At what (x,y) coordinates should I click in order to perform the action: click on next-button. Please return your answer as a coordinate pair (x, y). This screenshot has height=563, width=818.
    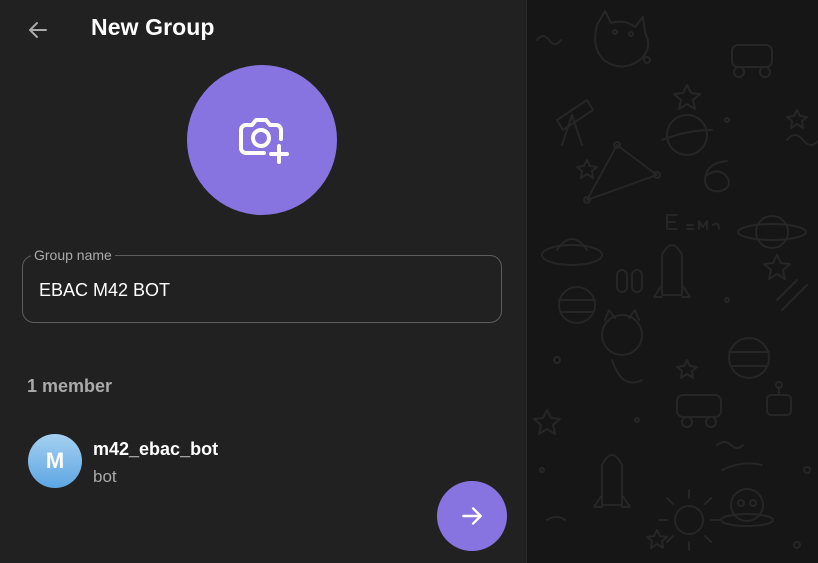
    Looking at the image, I should click on (472, 516).